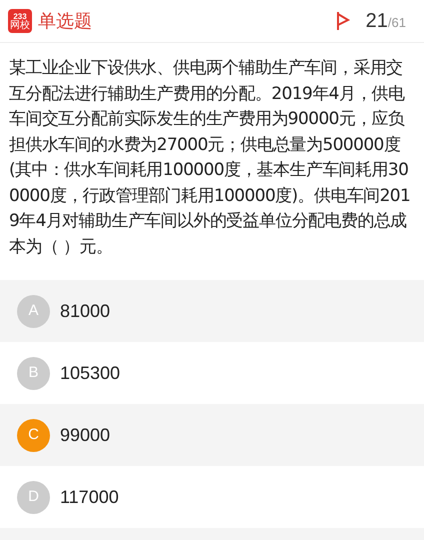 This screenshot has width=424, height=540. Describe the element at coordinates (377, 21) in the screenshot. I see `question-number: 21` at that location.